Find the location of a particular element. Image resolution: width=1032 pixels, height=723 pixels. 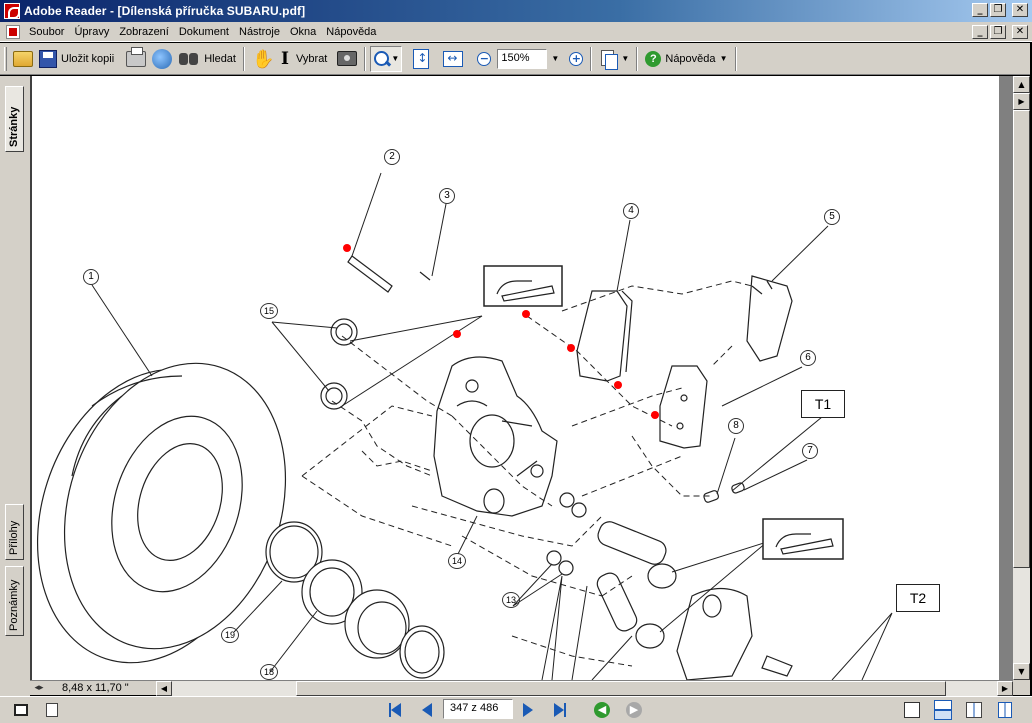

help-icon: ? is located at coordinates (653, 58).